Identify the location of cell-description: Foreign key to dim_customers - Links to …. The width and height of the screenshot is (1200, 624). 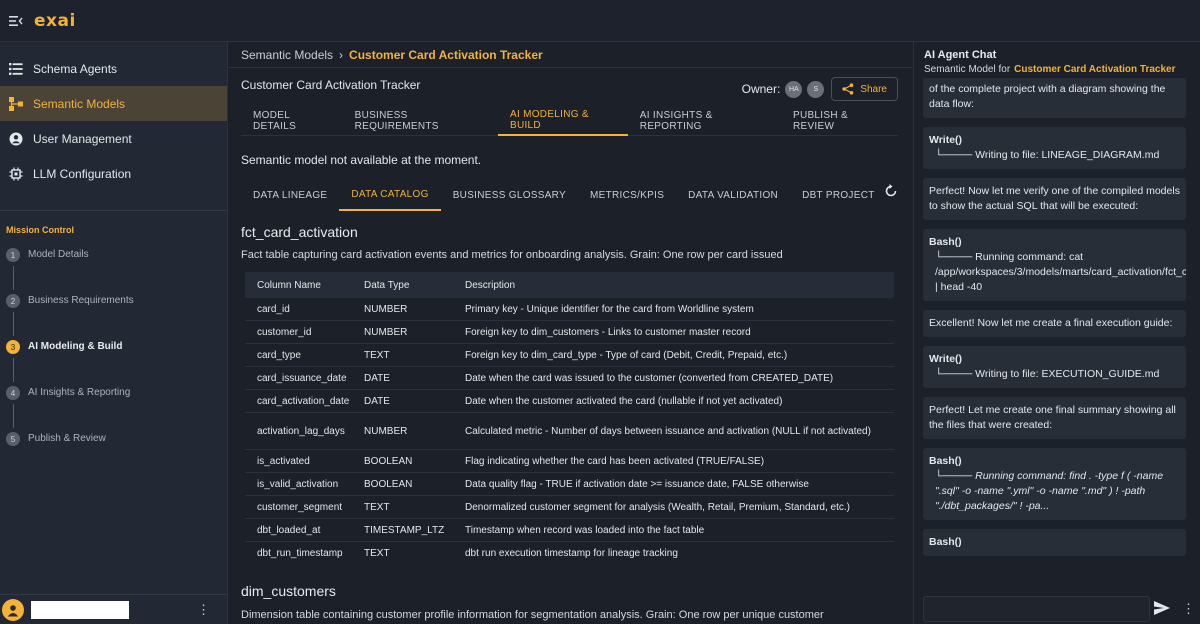
(608, 332).